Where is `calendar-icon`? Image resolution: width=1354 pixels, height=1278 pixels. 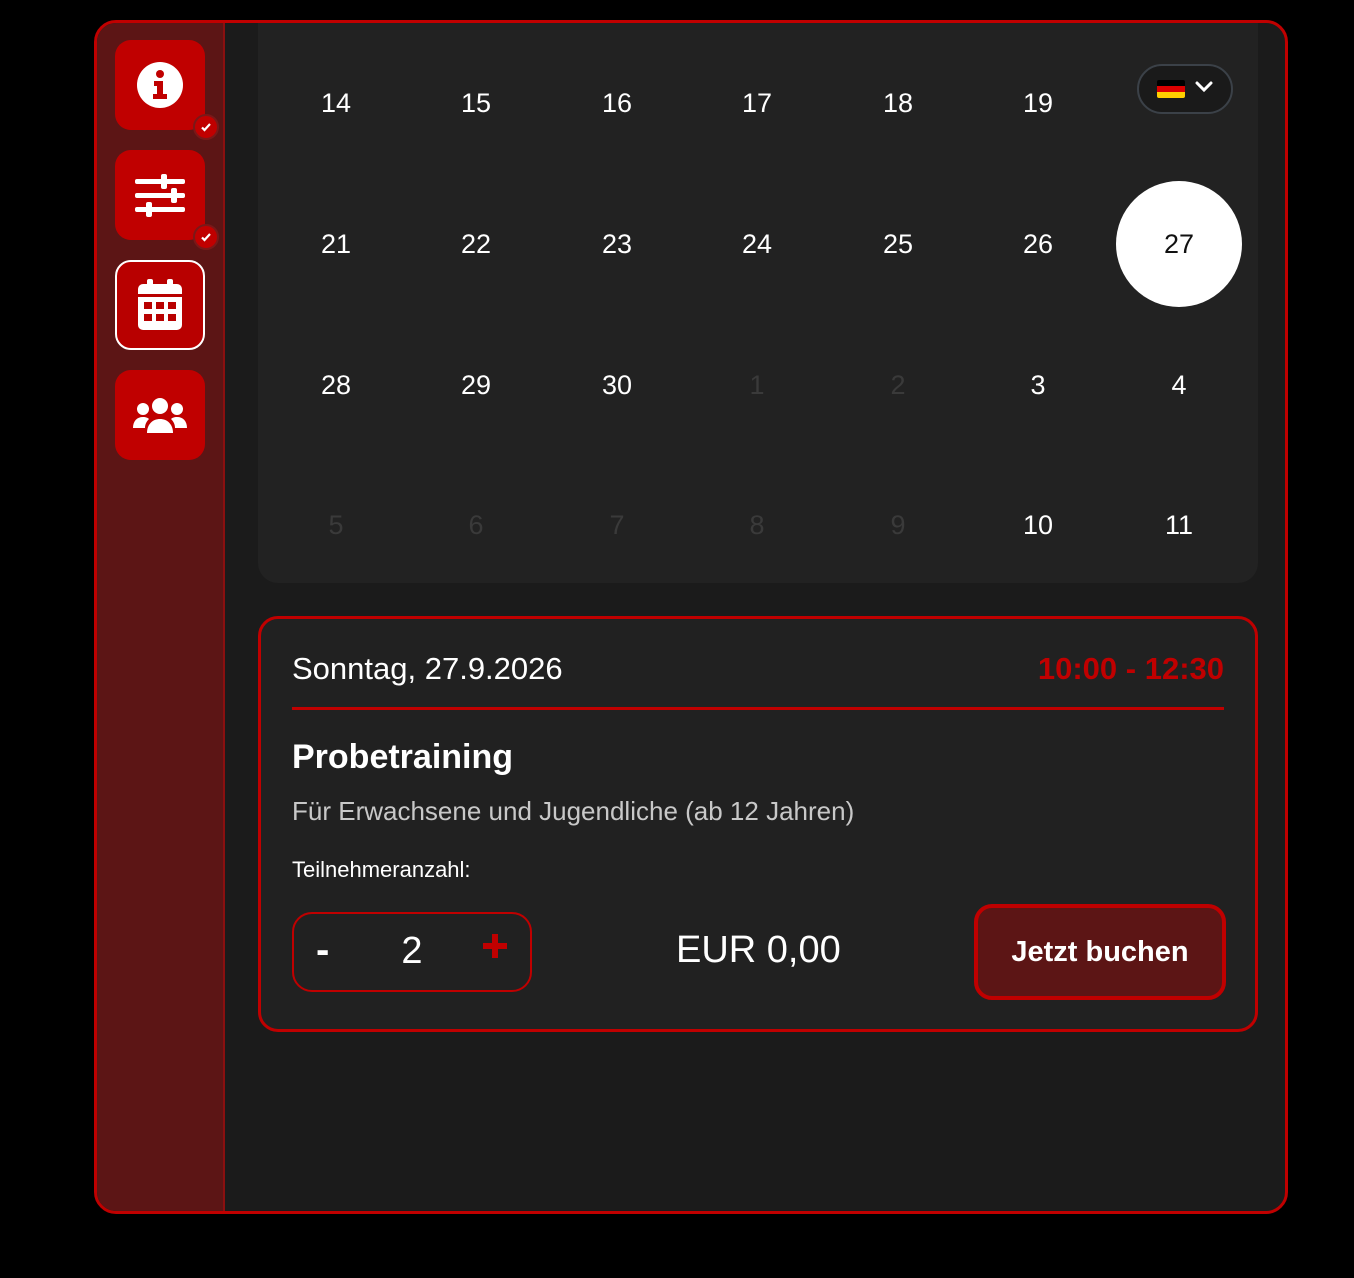
calendar-icon is located at coordinates (160, 305).